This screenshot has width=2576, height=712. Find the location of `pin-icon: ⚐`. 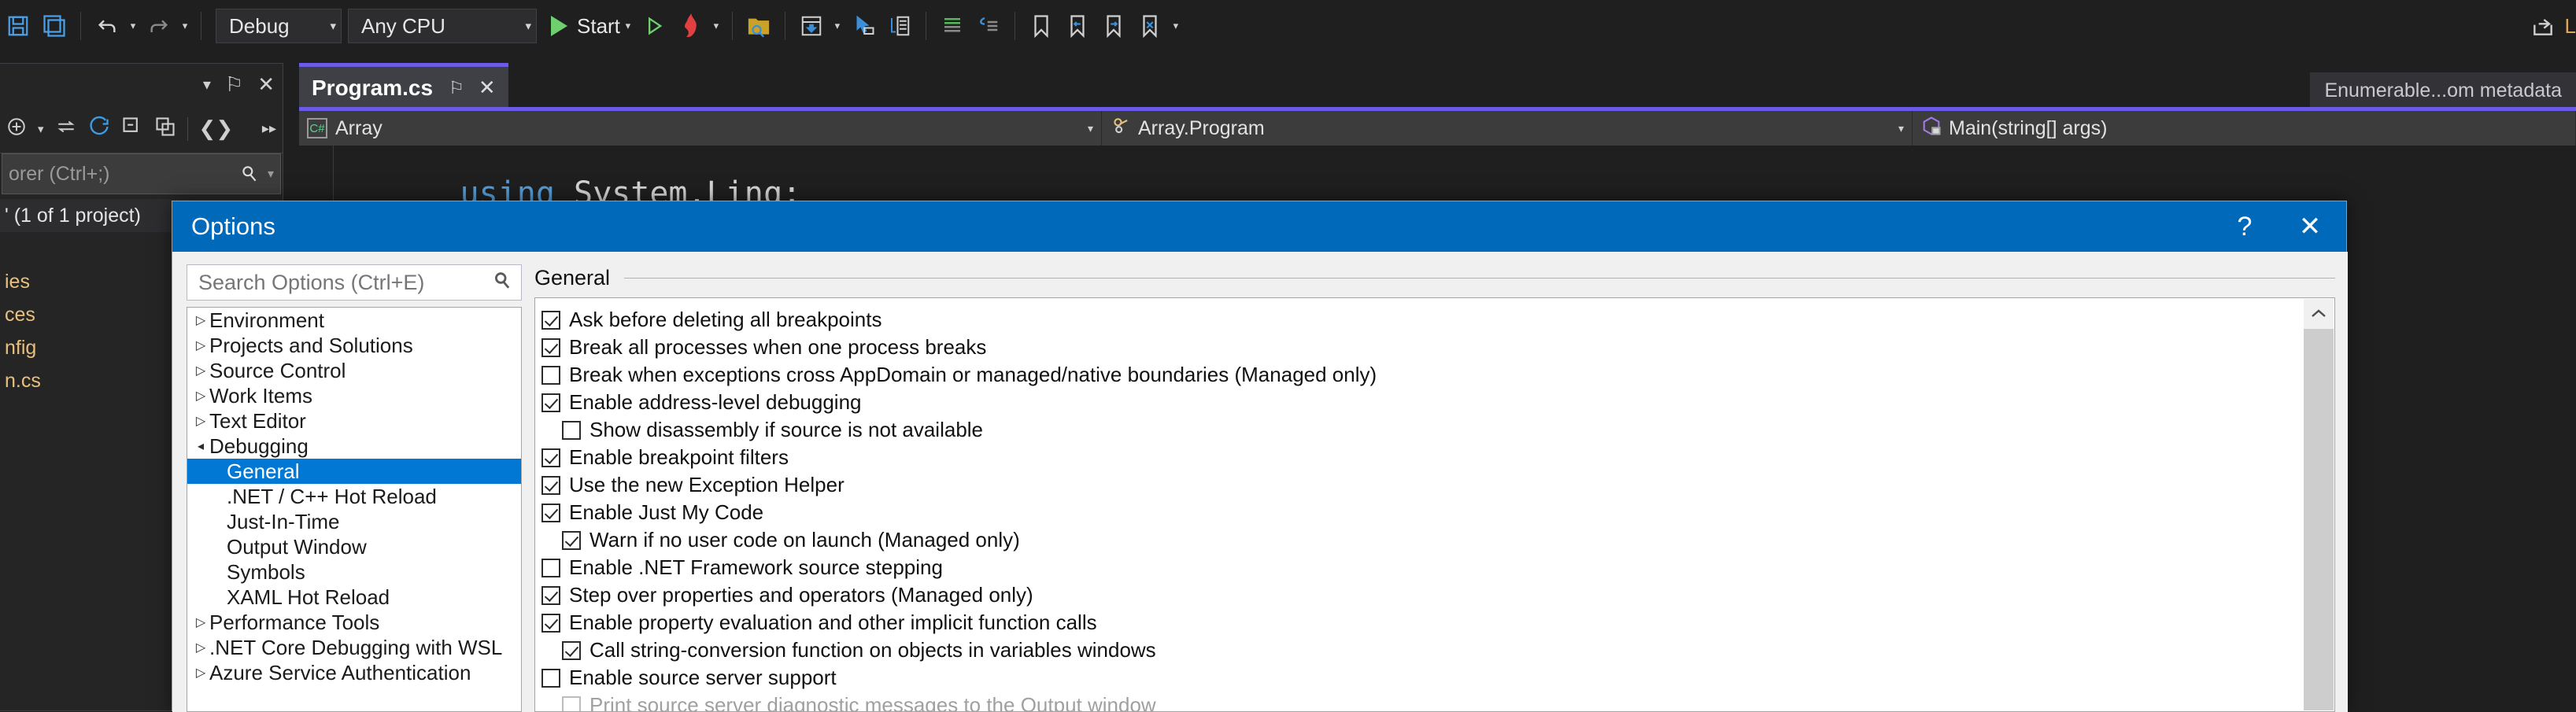

pin-icon: ⚐ is located at coordinates (234, 84).